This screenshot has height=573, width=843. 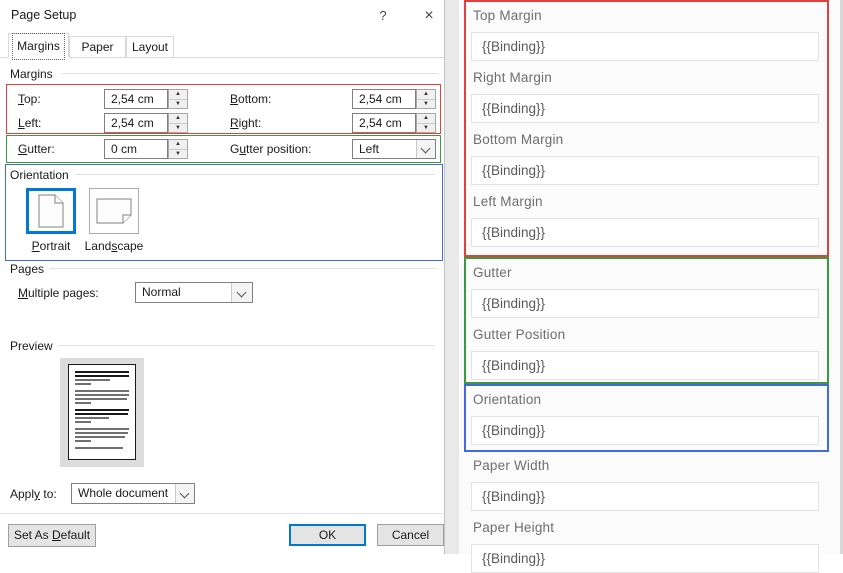 I want to click on left-margin-spinner: ▲ ▼, so click(x=178, y=123).